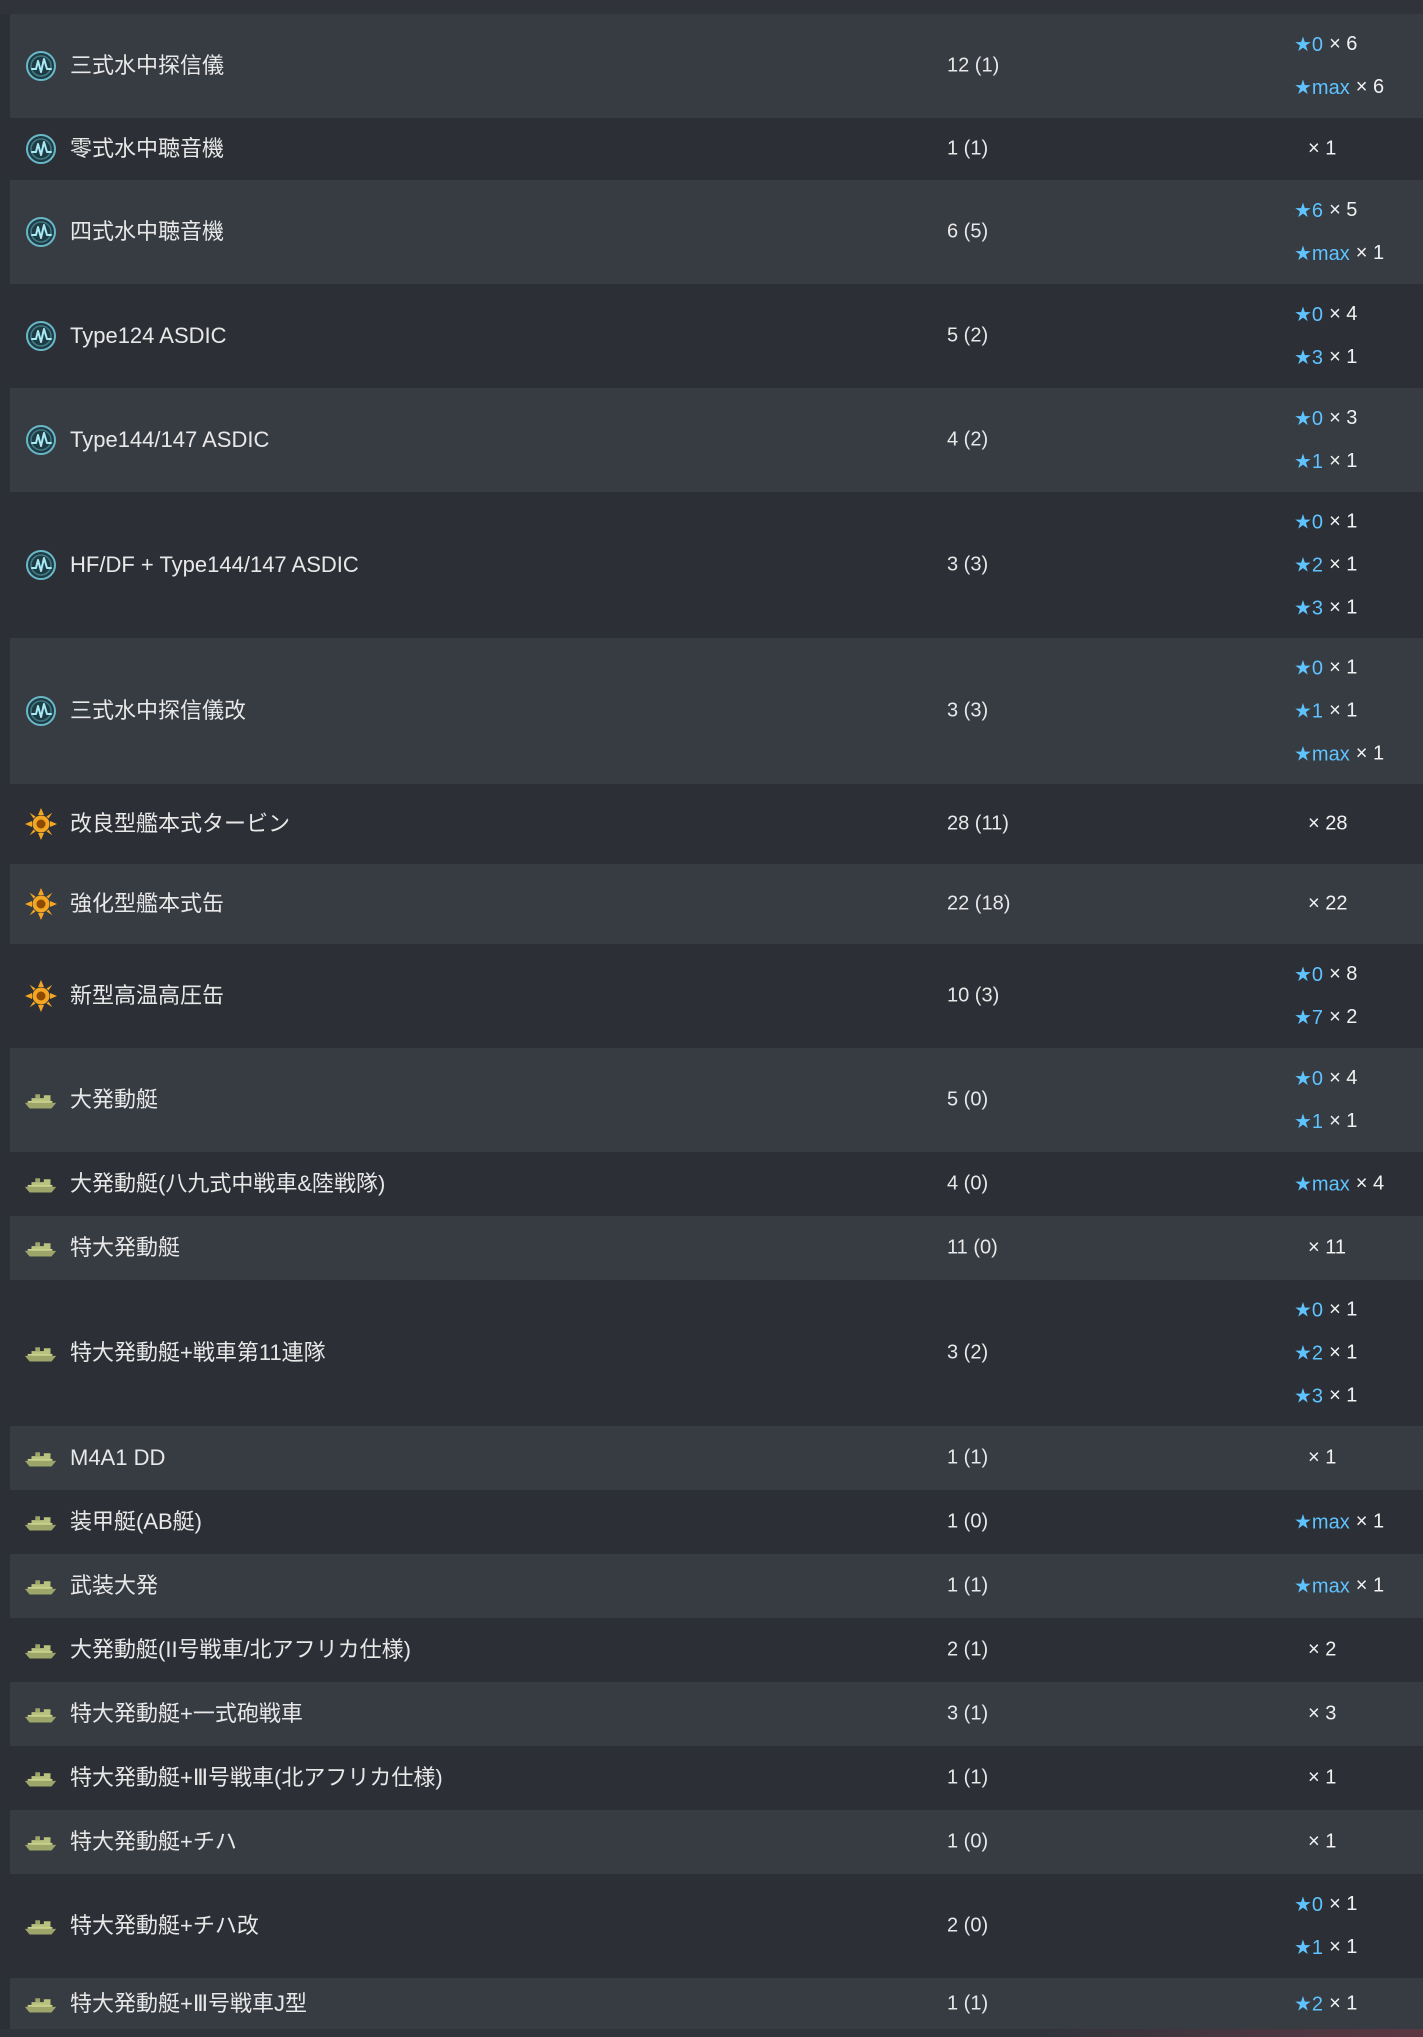 This screenshot has width=1423, height=2037. I want to click on equipment-name: HF/DF + Type144/147 ASDIC, so click(214, 564).